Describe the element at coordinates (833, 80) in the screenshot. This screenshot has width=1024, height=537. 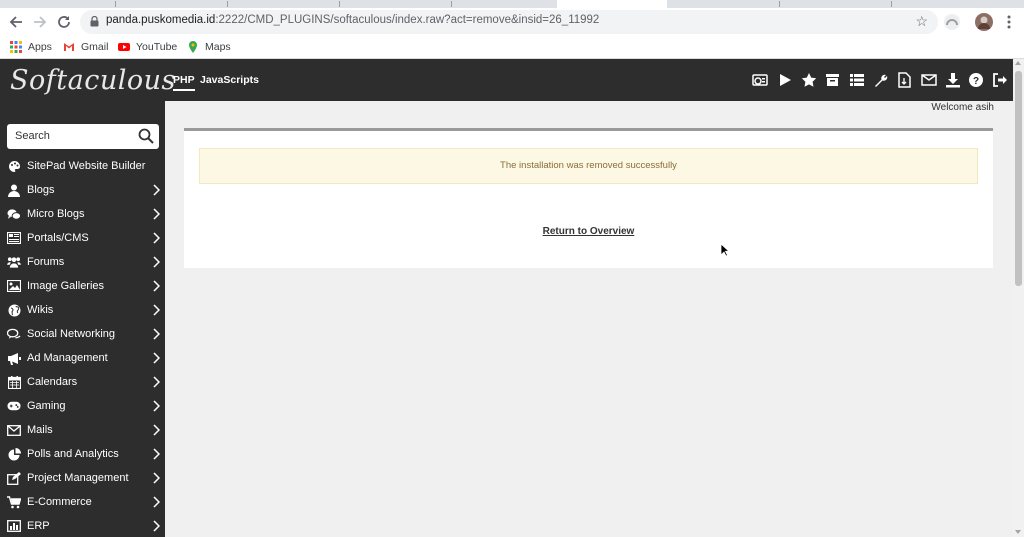
I see `backup-archive-icon` at that location.